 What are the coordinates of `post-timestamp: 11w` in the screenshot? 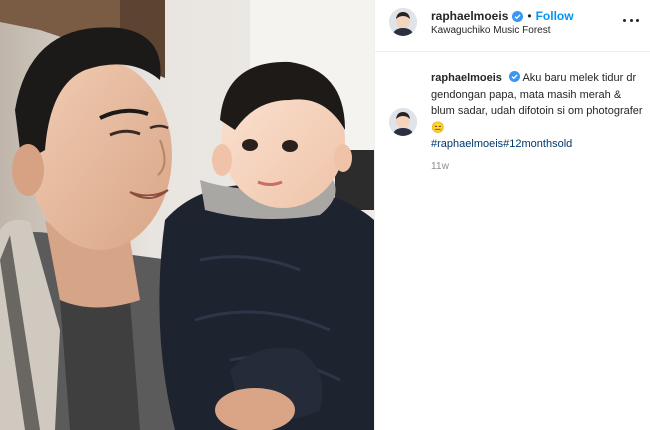 It's located at (440, 166).